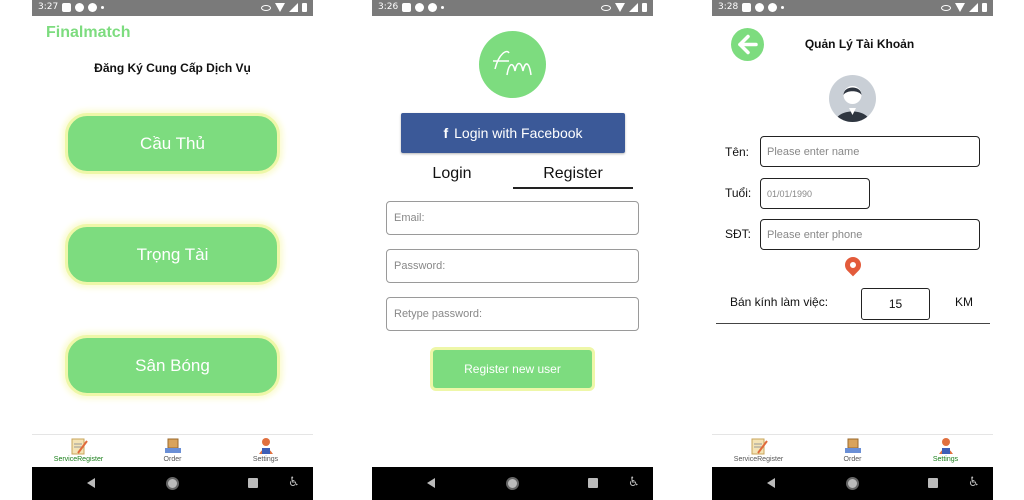  I want to click on divider, so click(853, 323).